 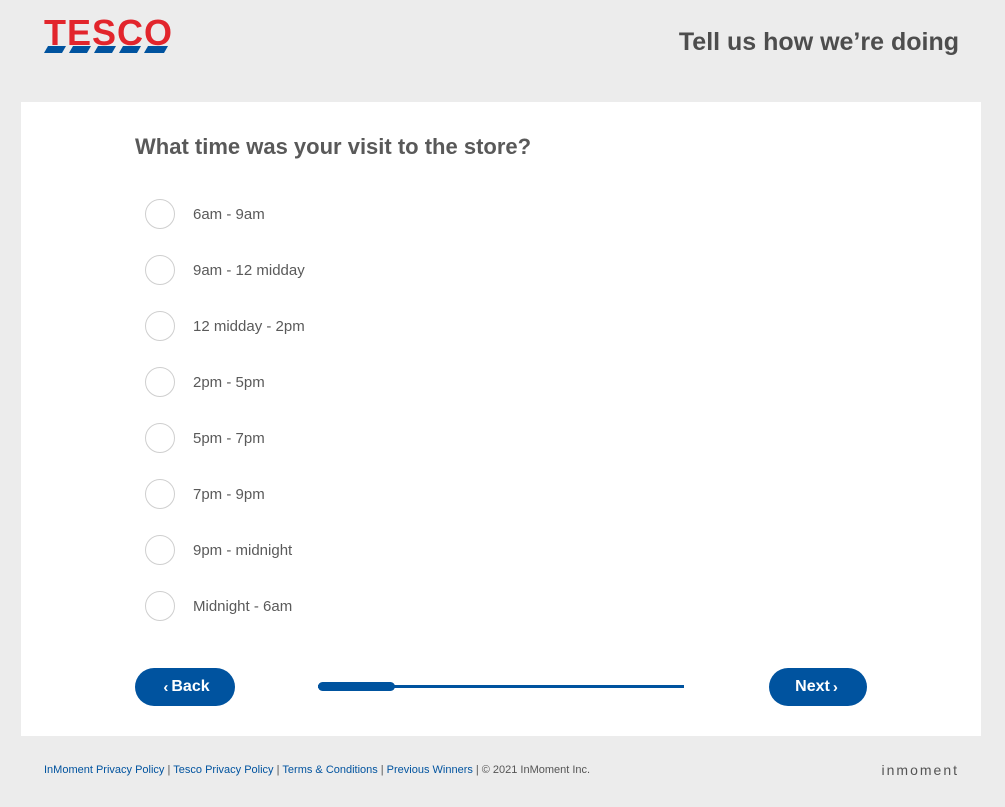 I want to click on option-5pm-7pm: 5pm - 7pm, so click(x=225, y=438).